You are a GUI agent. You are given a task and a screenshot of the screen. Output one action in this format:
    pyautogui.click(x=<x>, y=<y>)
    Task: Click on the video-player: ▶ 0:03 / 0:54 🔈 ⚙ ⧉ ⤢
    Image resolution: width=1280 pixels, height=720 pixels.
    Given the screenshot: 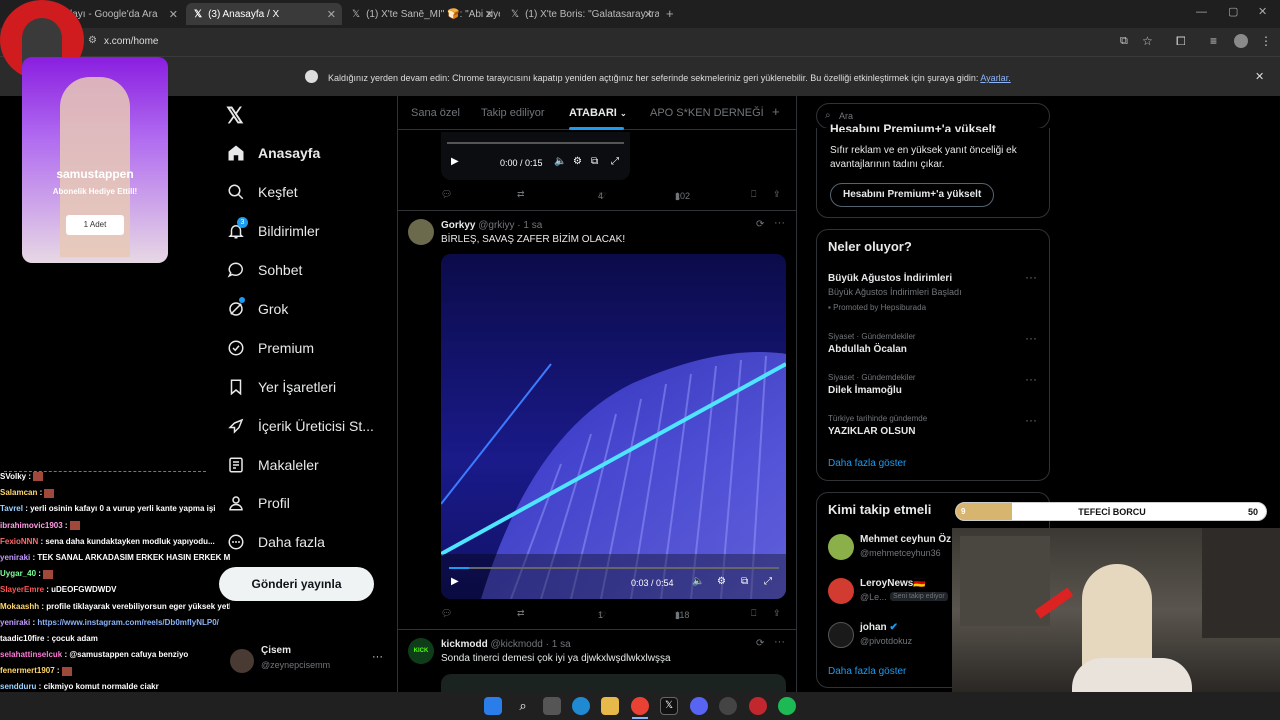 What is the action you would take?
    pyautogui.click(x=613, y=426)
    